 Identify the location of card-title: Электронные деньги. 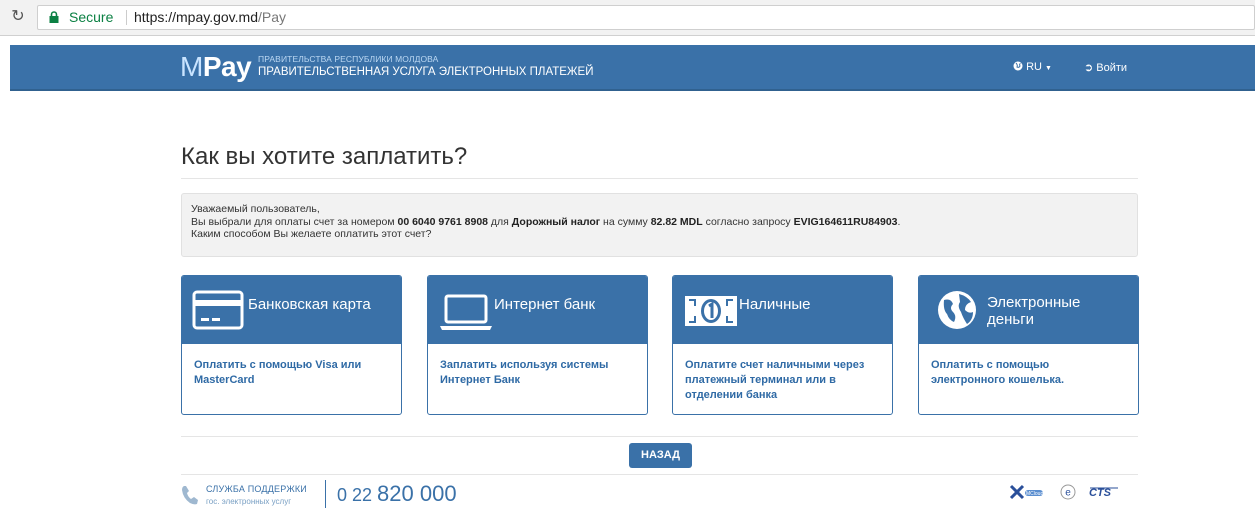
(1034, 311).